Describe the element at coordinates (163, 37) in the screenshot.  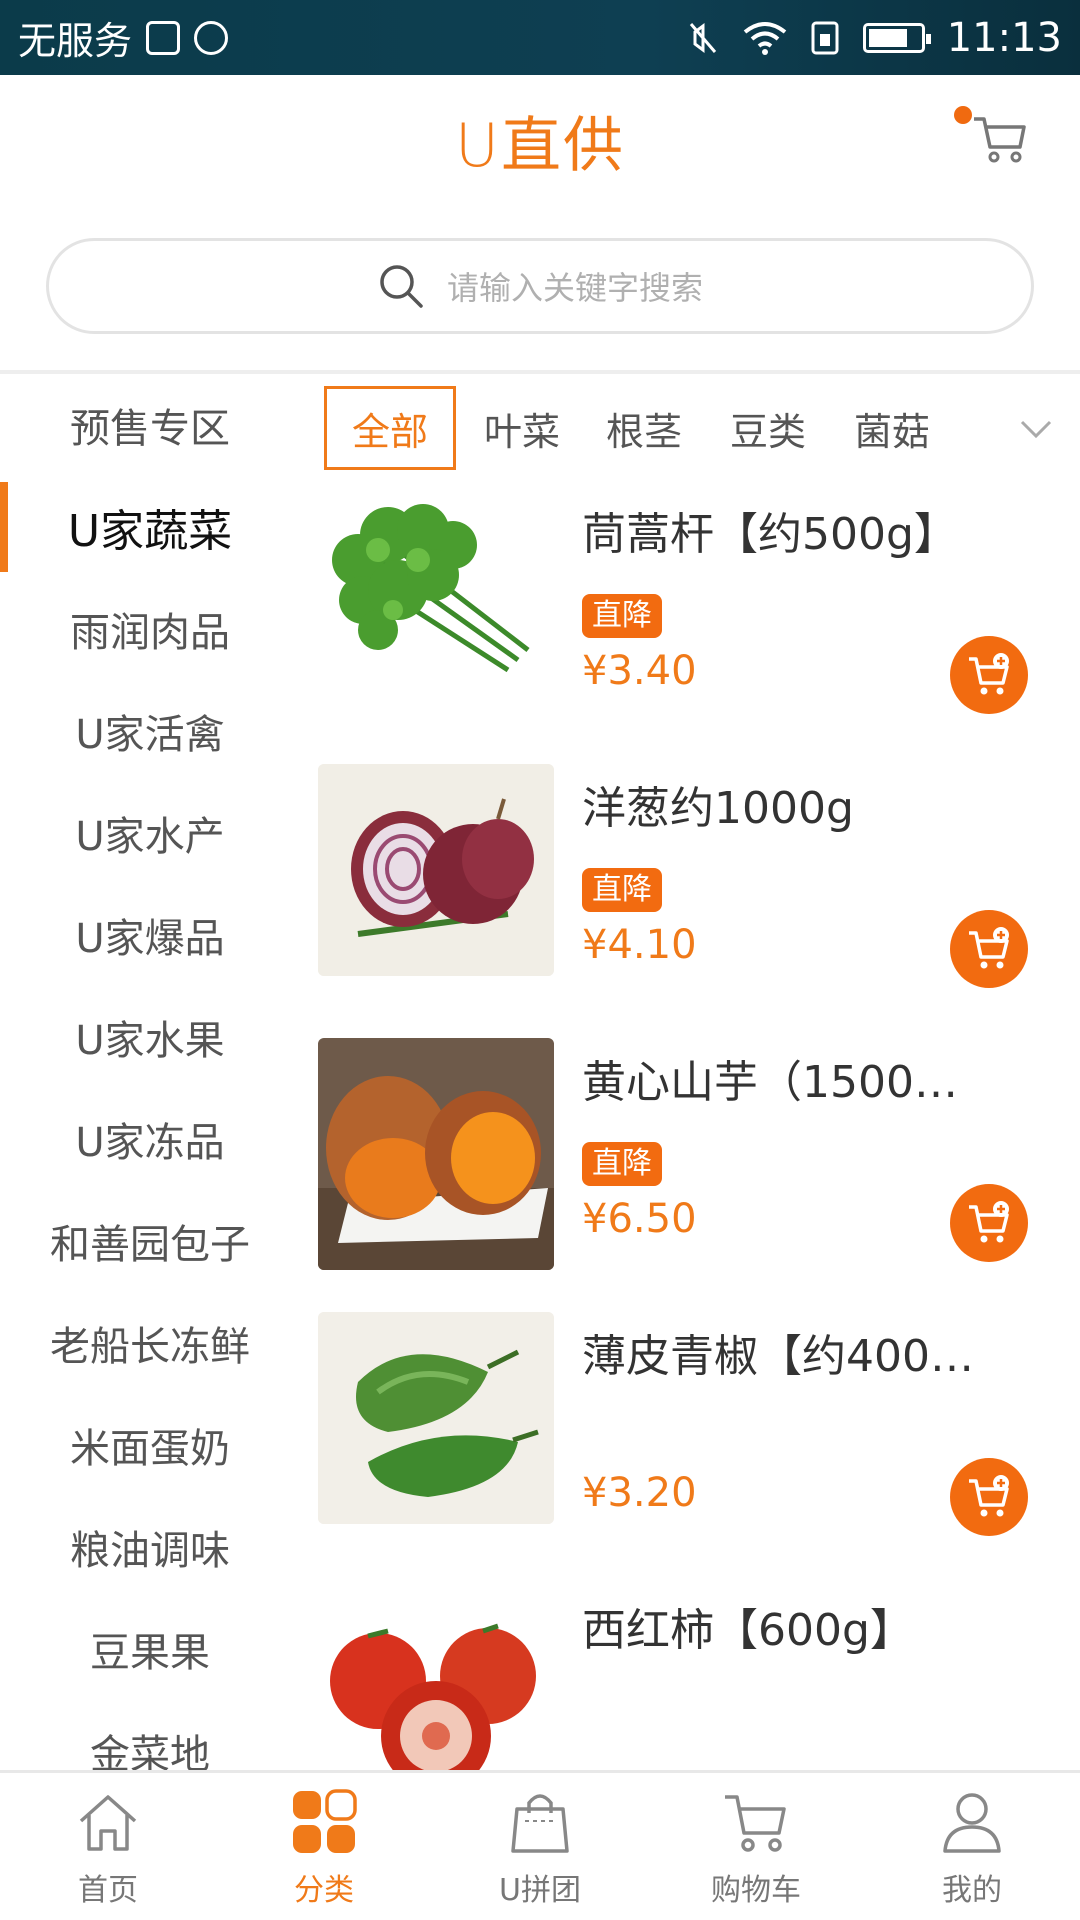
I see `screenshot-icon` at that location.